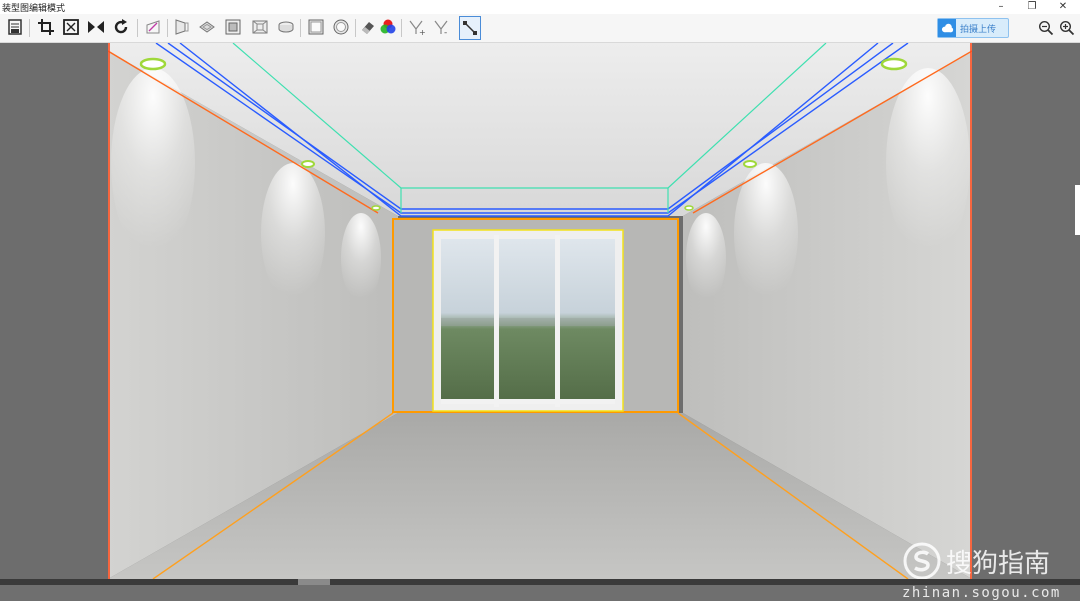 The height and width of the screenshot is (601, 1080). What do you see at coordinates (260, 27) in the screenshot?
I see `room-tool-icon` at bounding box center [260, 27].